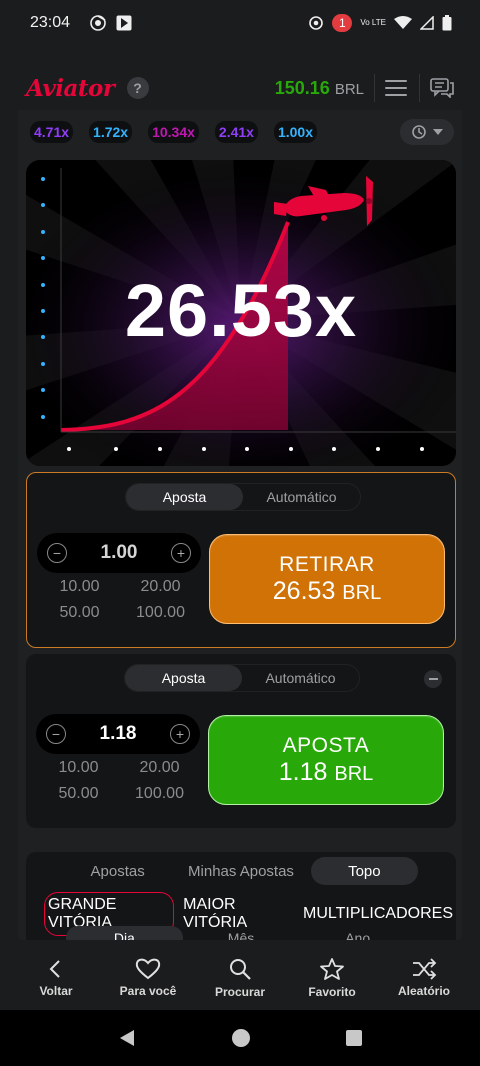 Image resolution: width=480 pixels, height=1066 pixels. What do you see at coordinates (56, 991) in the screenshot?
I see `nav-label: Voltar` at bounding box center [56, 991].